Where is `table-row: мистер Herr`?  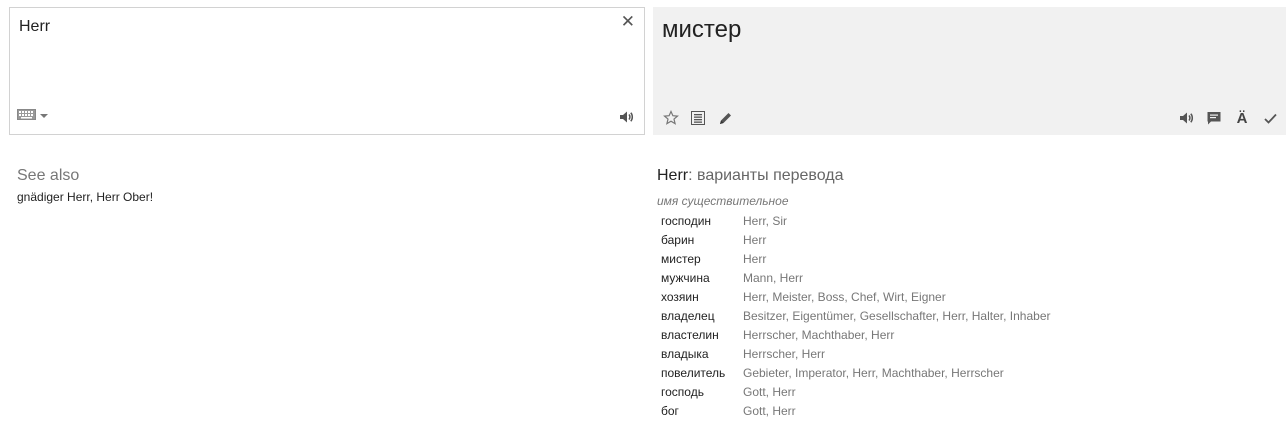 table-row: мистер Herr is located at coordinates (854, 258).